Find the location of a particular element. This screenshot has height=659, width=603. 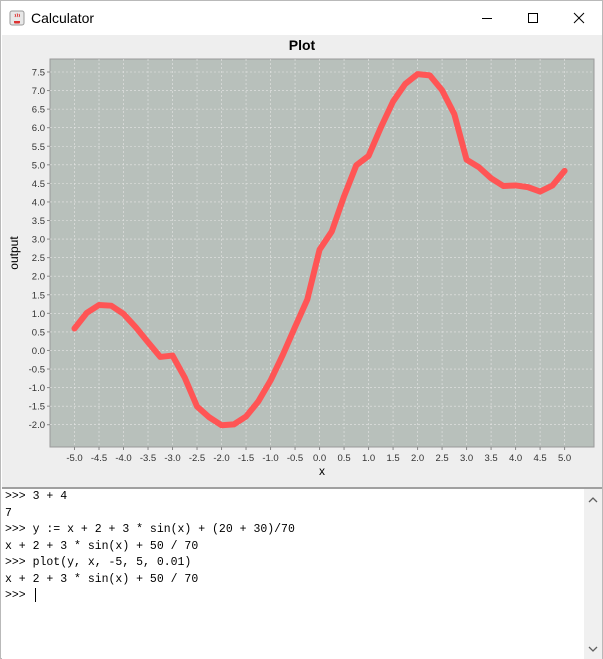

y-tick-label: 3.0 is located at coordinates (38, 240).